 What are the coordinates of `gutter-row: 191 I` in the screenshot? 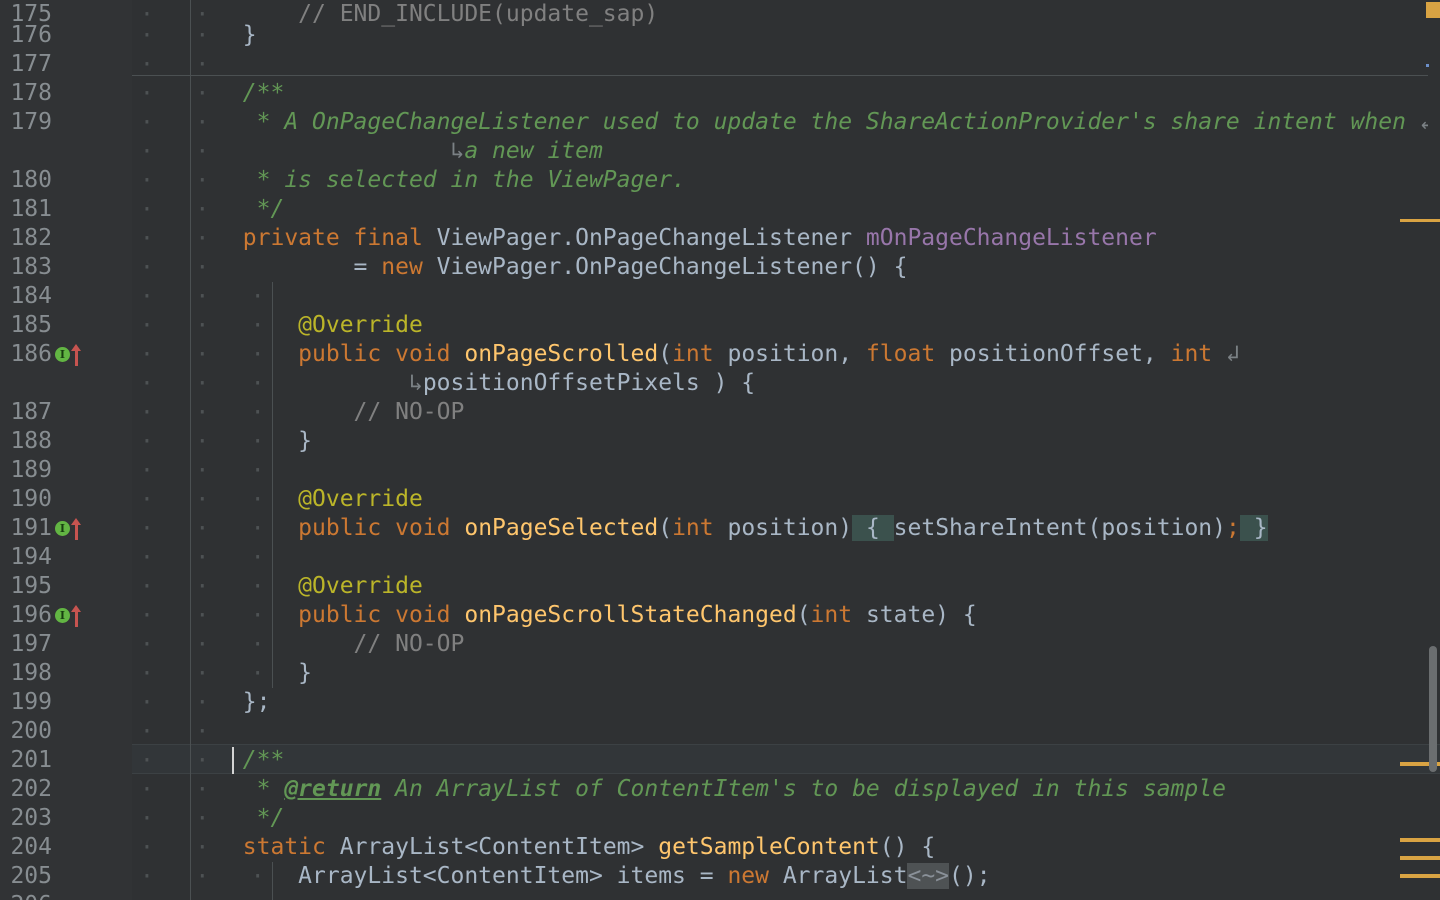 It's located at (66, 528).